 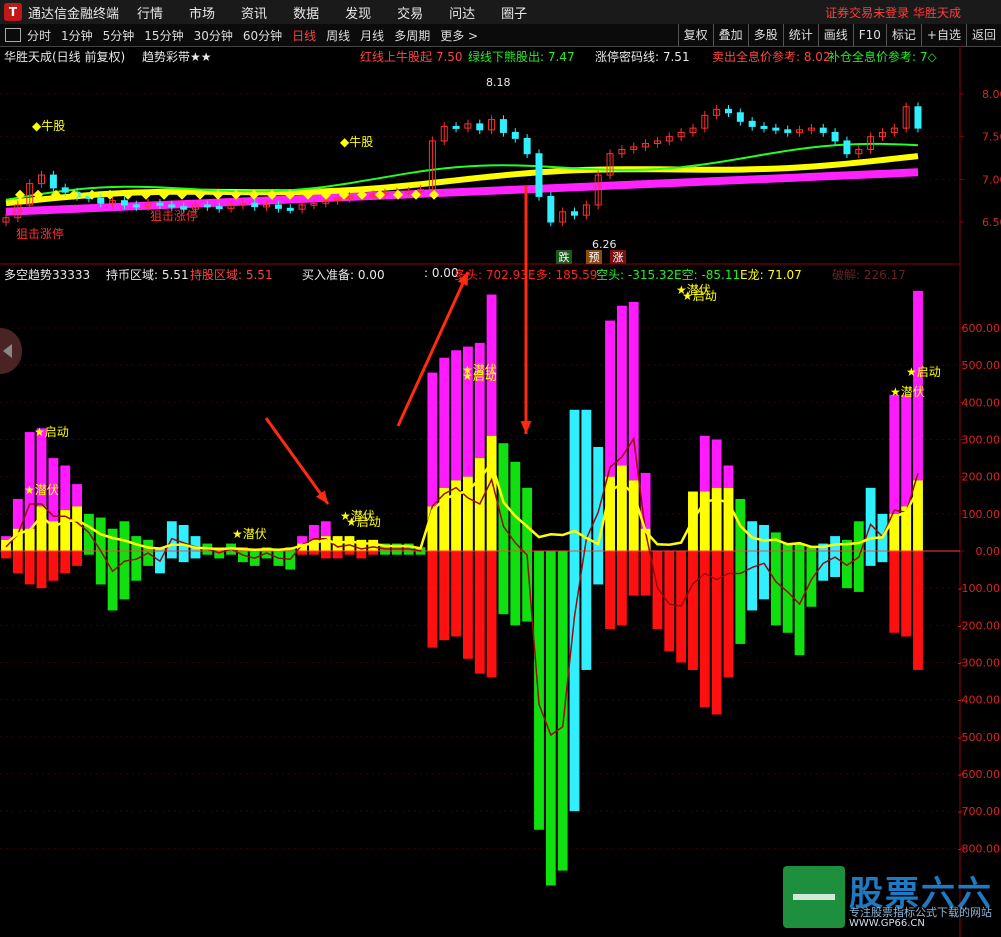 I want to click on indicator-tick-label: -700.00, so click(x=979, y=811).